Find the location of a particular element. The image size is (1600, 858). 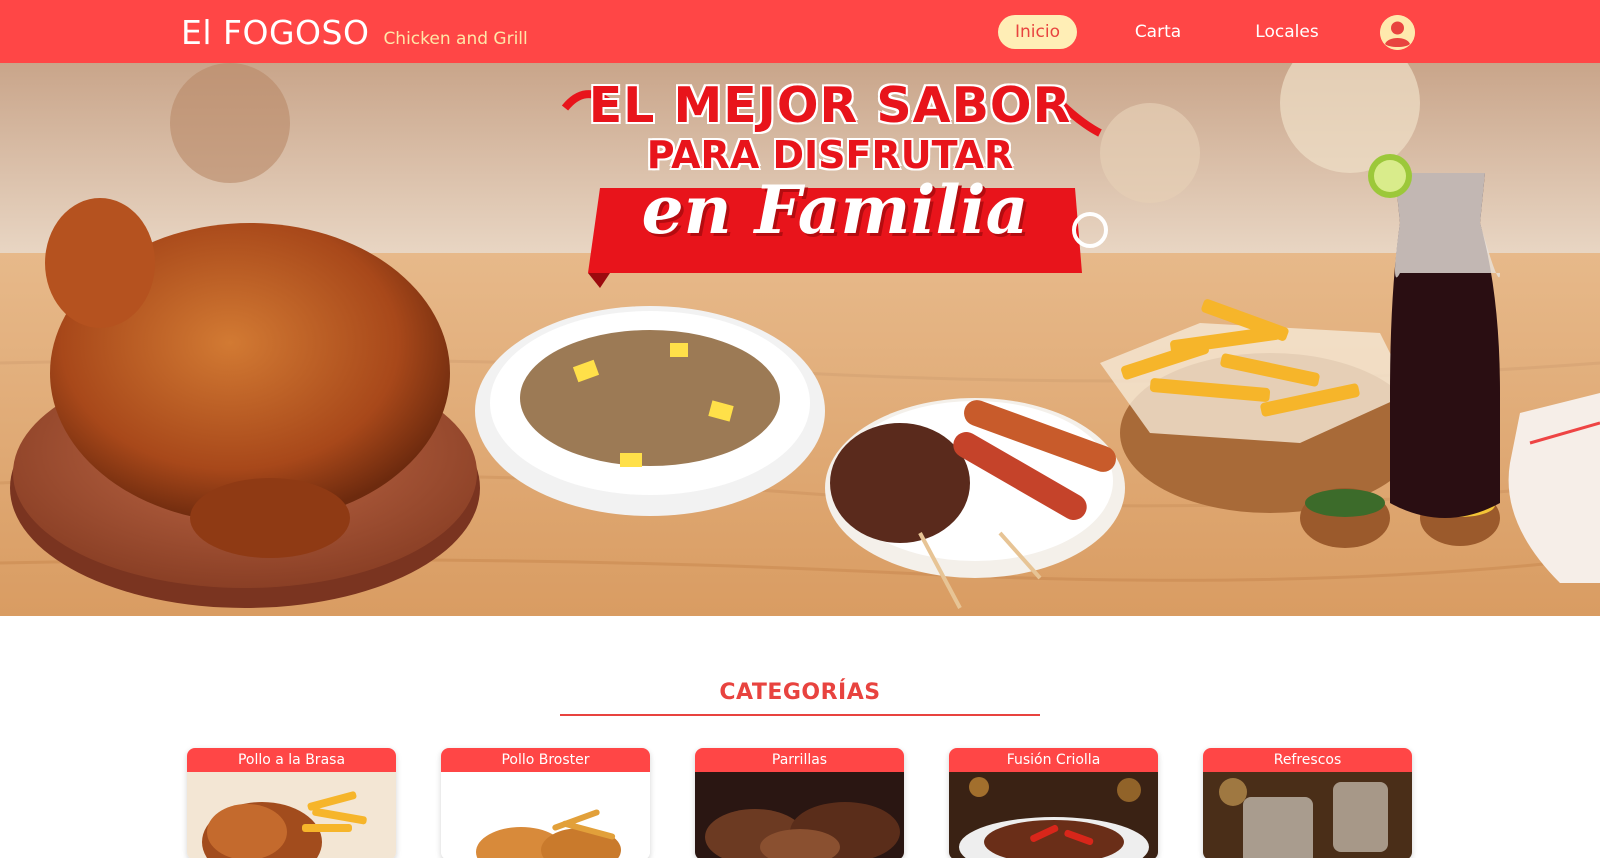

category-card-fusion-criolla: Fusión Criolla is located at coordinates (1053, 803).